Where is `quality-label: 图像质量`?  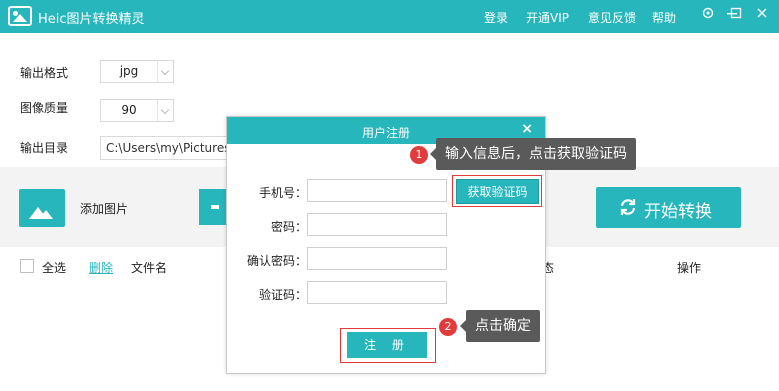 quality-label: 图像质量 is located at coordinates (44, 108).